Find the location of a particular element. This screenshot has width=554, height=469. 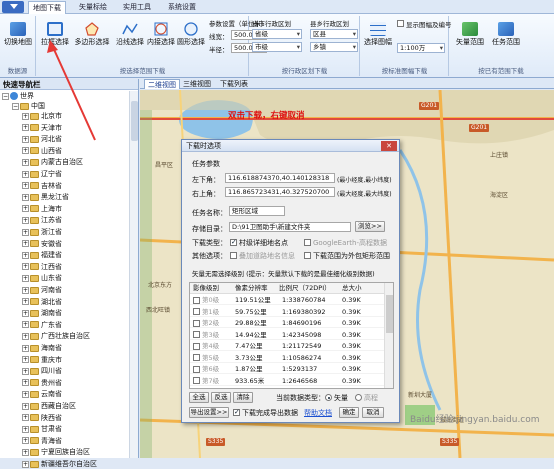

tree-node-province: + 四川省 is located at coordinates (42, 371).